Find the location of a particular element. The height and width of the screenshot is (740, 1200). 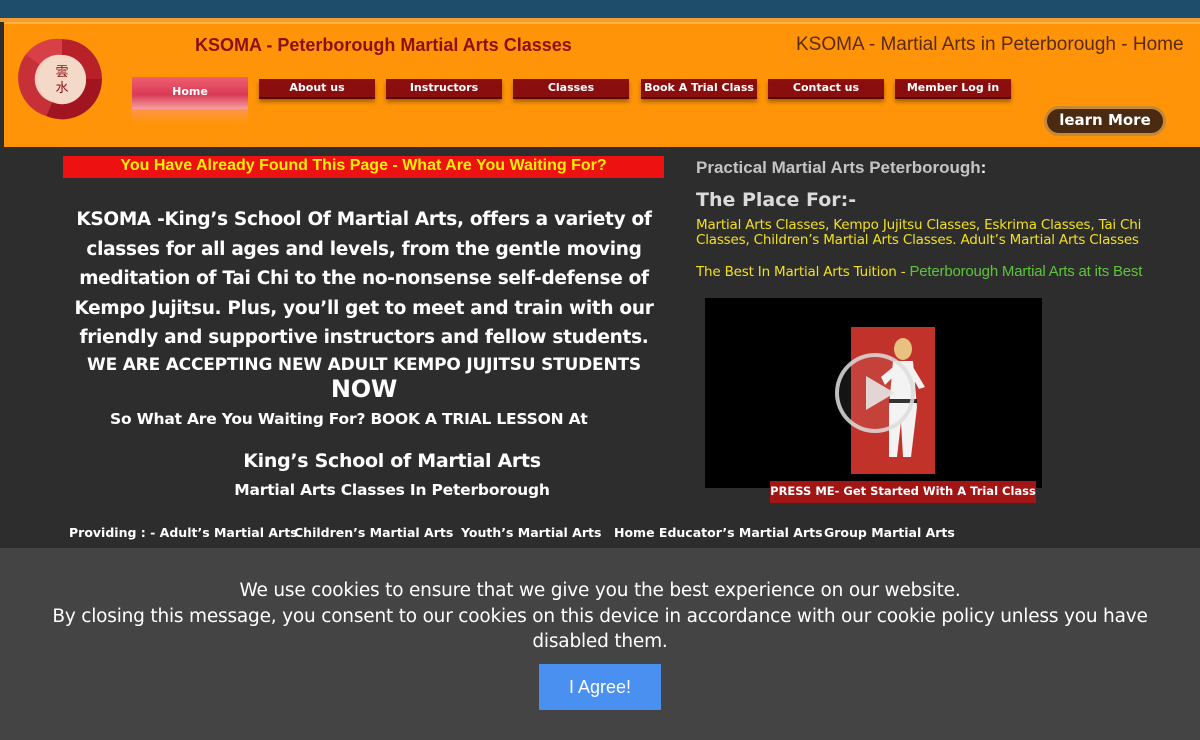

practical-heading: Practical Martial Arts Peterborough: is located at coordinates (841, 168).